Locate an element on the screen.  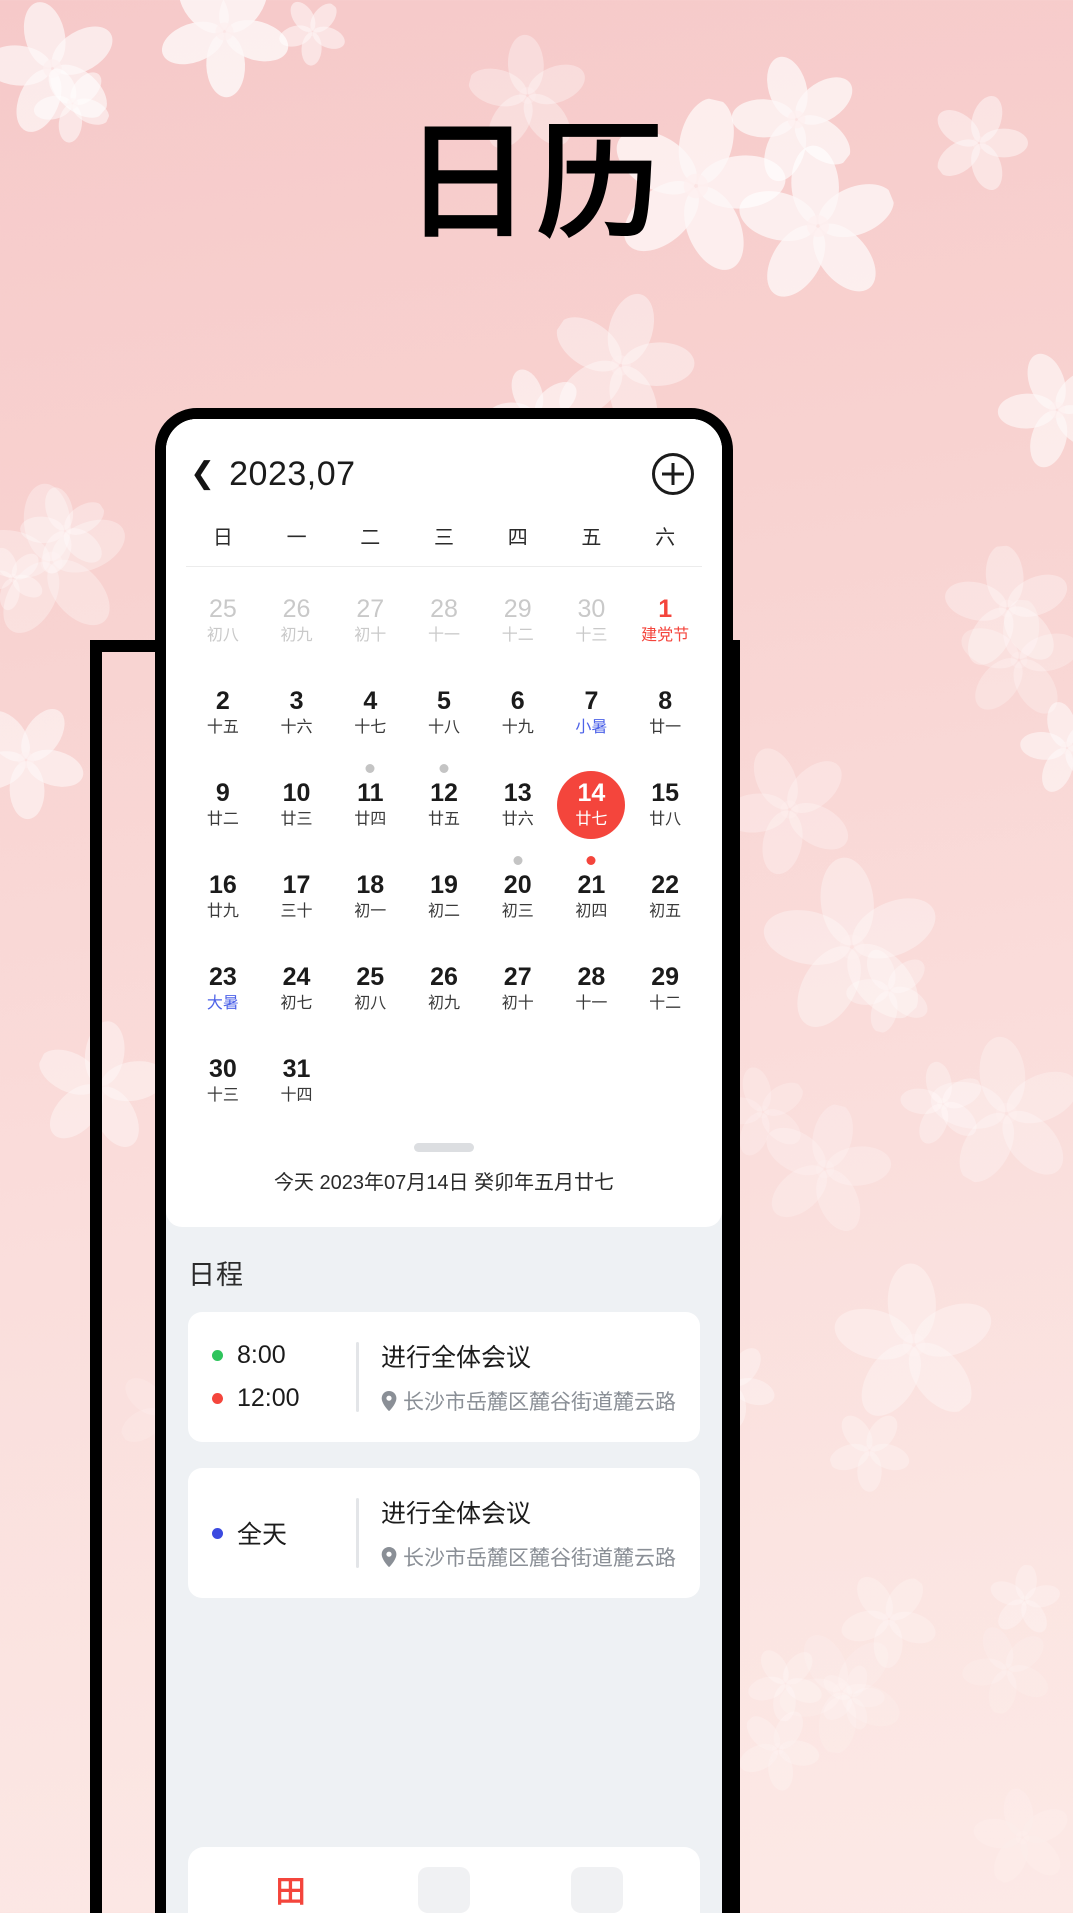
day-cell: 22 初五 is located at coordinates (665, 897).